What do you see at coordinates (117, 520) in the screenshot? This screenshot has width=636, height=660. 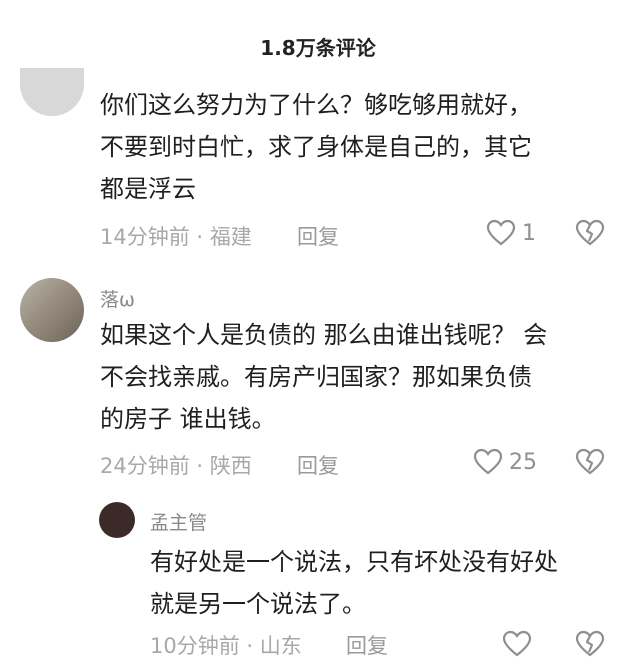 I see `avatar` at bounding box center [117, 520].